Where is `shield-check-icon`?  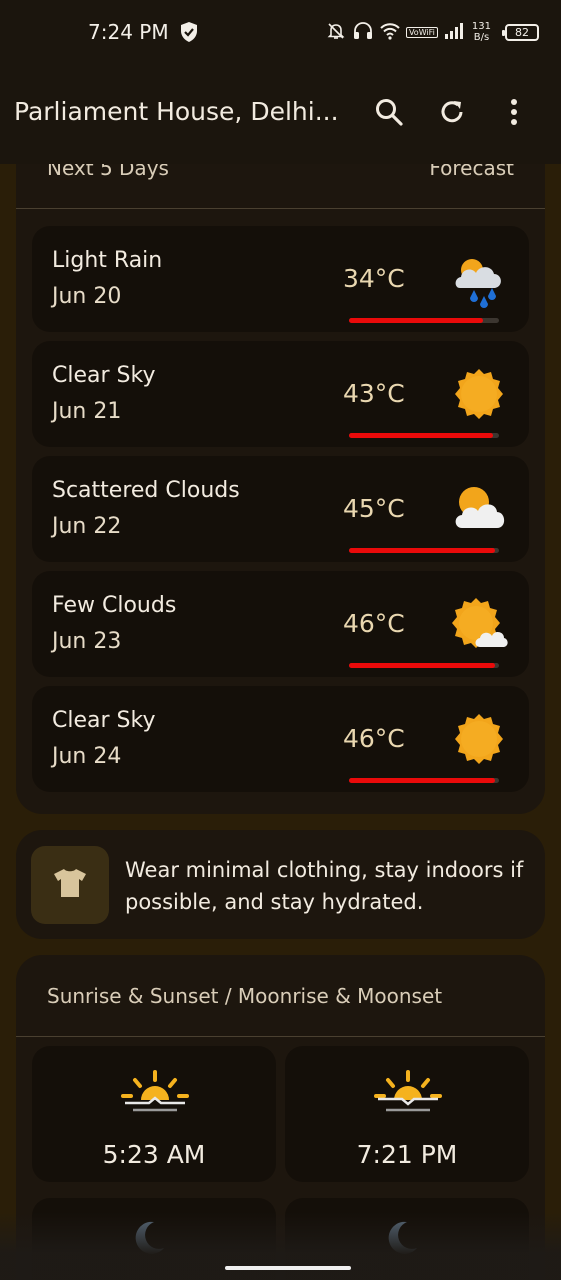 shield-check-icon is located at coordinates (189, 34).